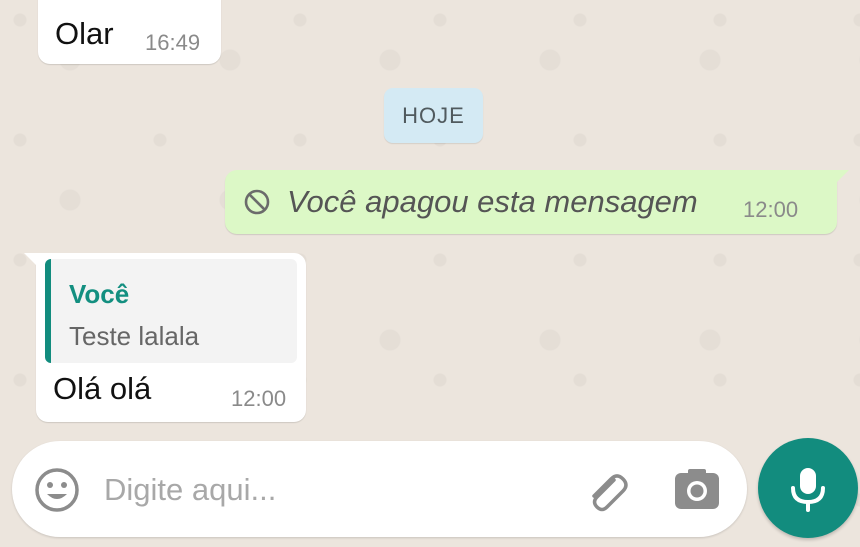 Image resolution: width=860 pixels, height=547 pixels. I want to click on message-composer, so click(379, 489).